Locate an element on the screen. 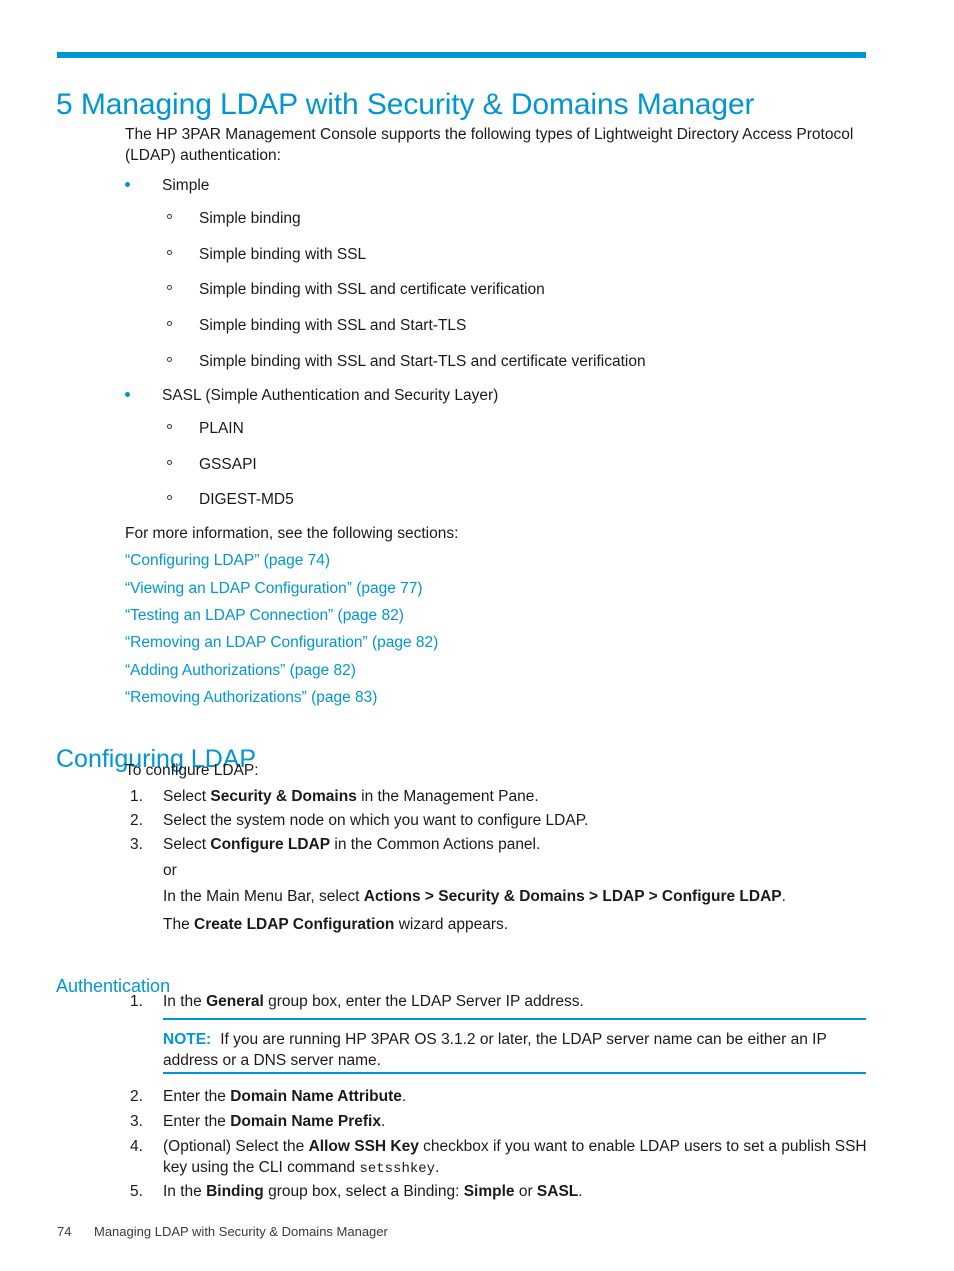 This screenshot has height=1271, width=954. step-text-post: in the Common Actions panel. is located at coordinates (435, 844).